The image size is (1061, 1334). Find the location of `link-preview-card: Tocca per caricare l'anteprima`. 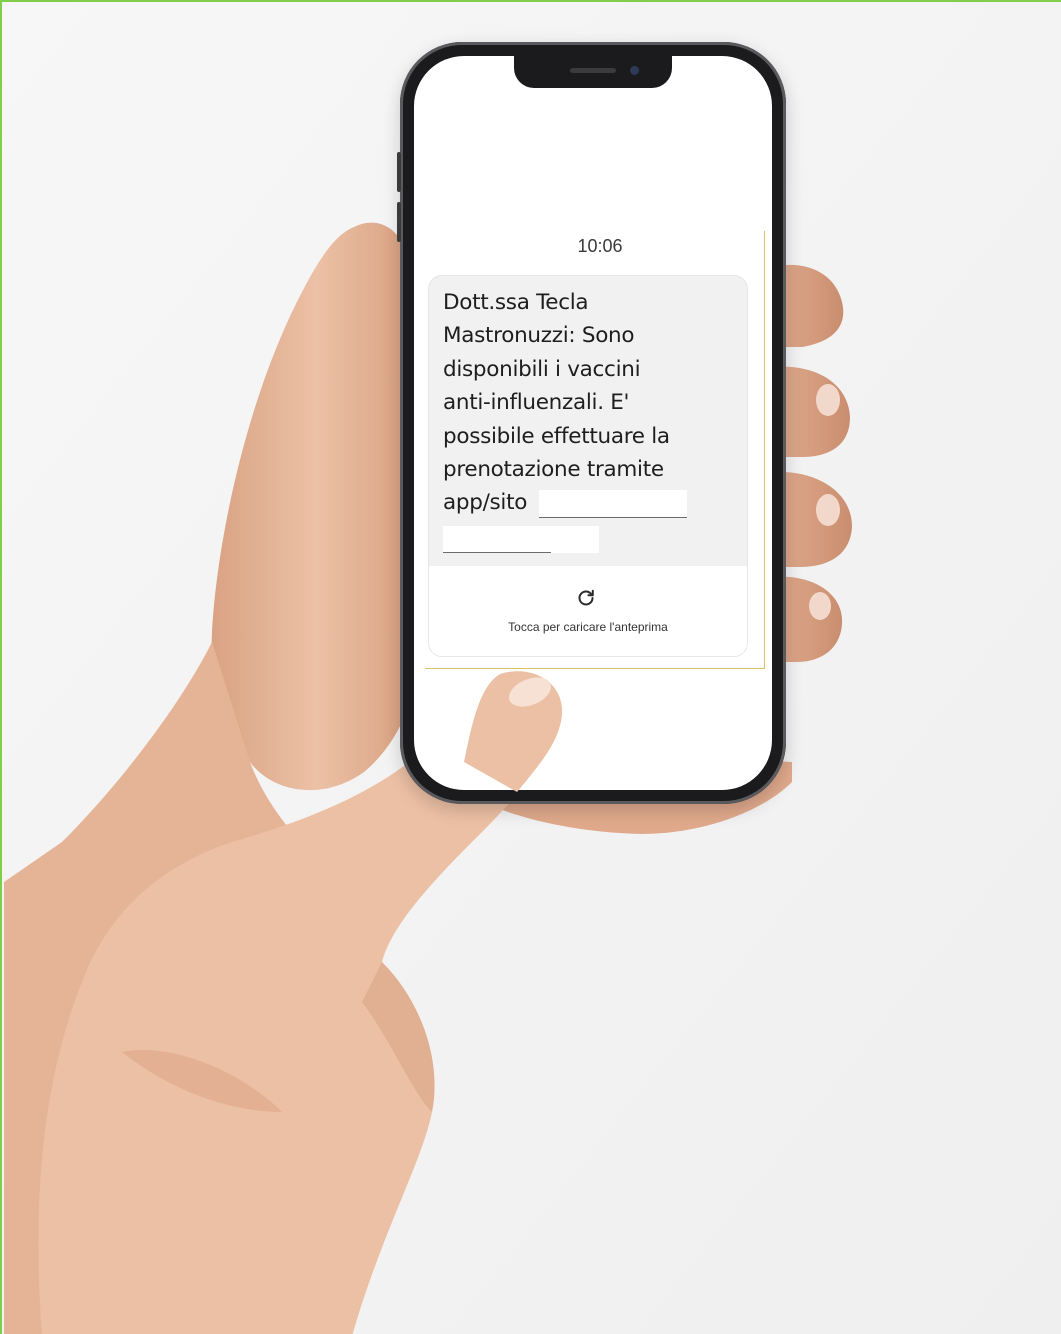

link-preview-card: Tocca per caricare l'anteprima is located at coordinates (588, 611).